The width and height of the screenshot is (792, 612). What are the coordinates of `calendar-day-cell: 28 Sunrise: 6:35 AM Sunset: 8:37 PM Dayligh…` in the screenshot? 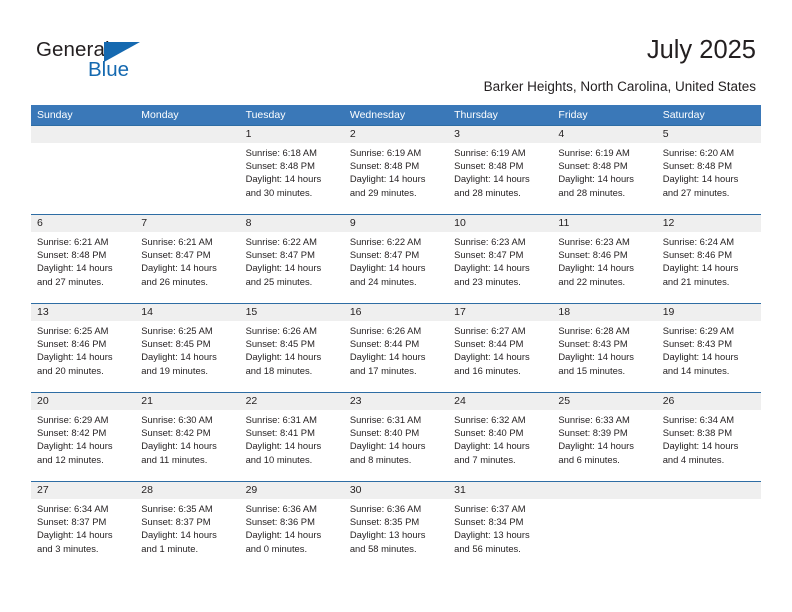 It's located at (187, 525).